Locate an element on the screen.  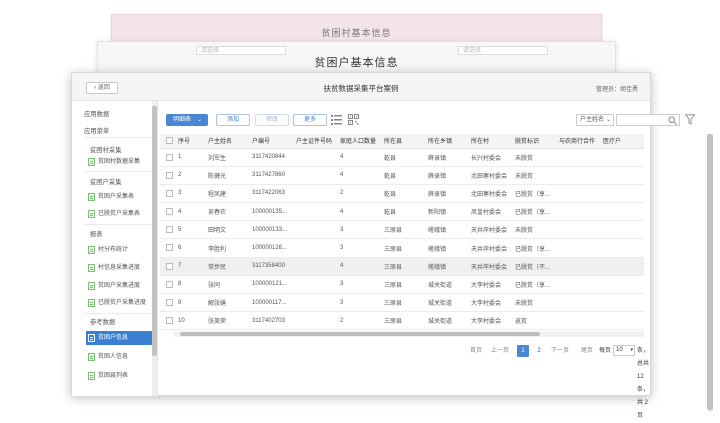
col-header: 家庭人口数量 is located at coordinates (360, 141).